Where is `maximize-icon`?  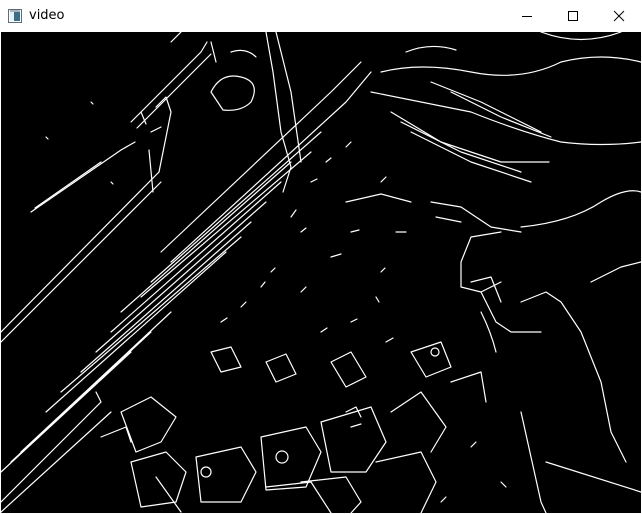
maximize-icon is located at coordinates (573, 15).